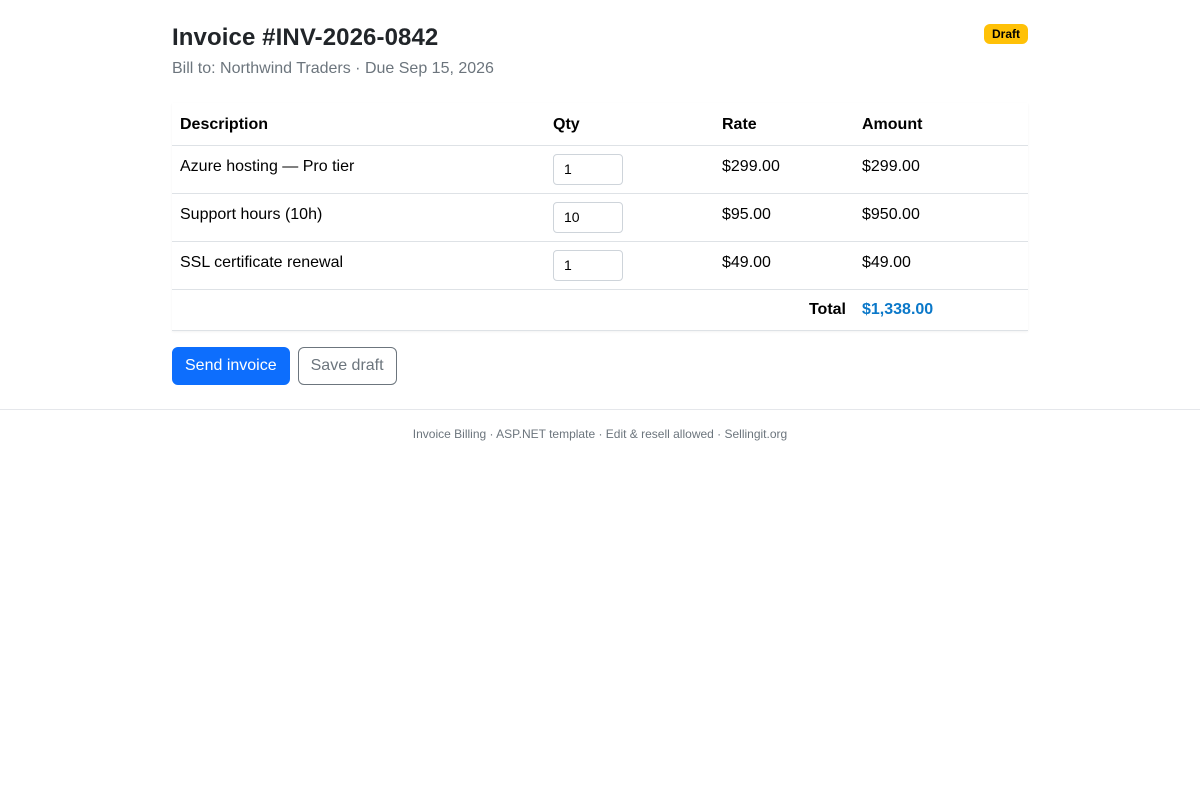  What do you see at coordinates (305, 37) in the screenshot?
I see `invoice-title: Invoice #INV-2026-0842` at bounding box center [305, 37].